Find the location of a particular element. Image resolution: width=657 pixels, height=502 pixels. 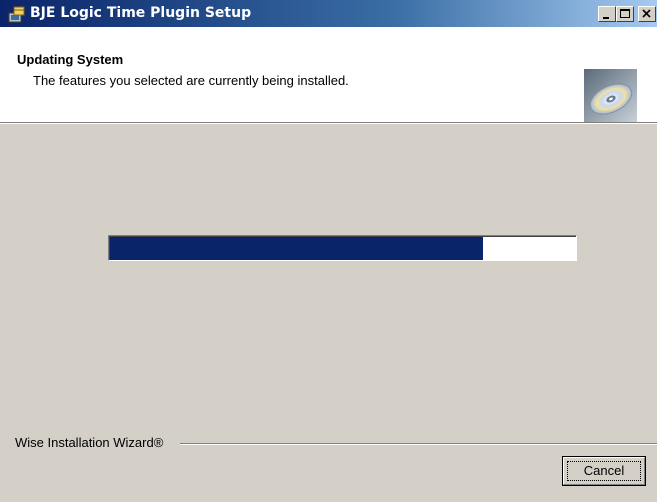

cancel-button-label: Cancel is located at coordinates (604, 471).